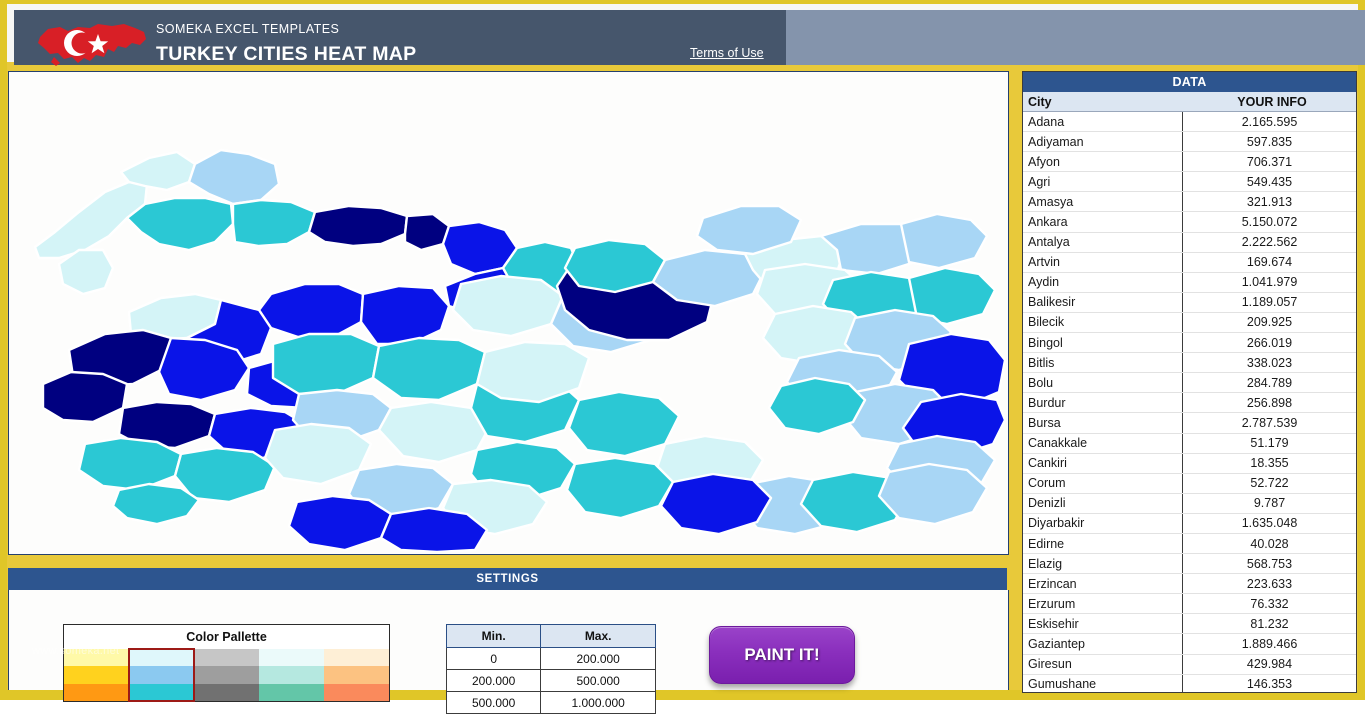 This screenshot has width=1365, height=714. What do you see at coordinates (1269, 664) in the screenshot?
I see `cell-value: 429.984` at bounding box center [1269, 664].